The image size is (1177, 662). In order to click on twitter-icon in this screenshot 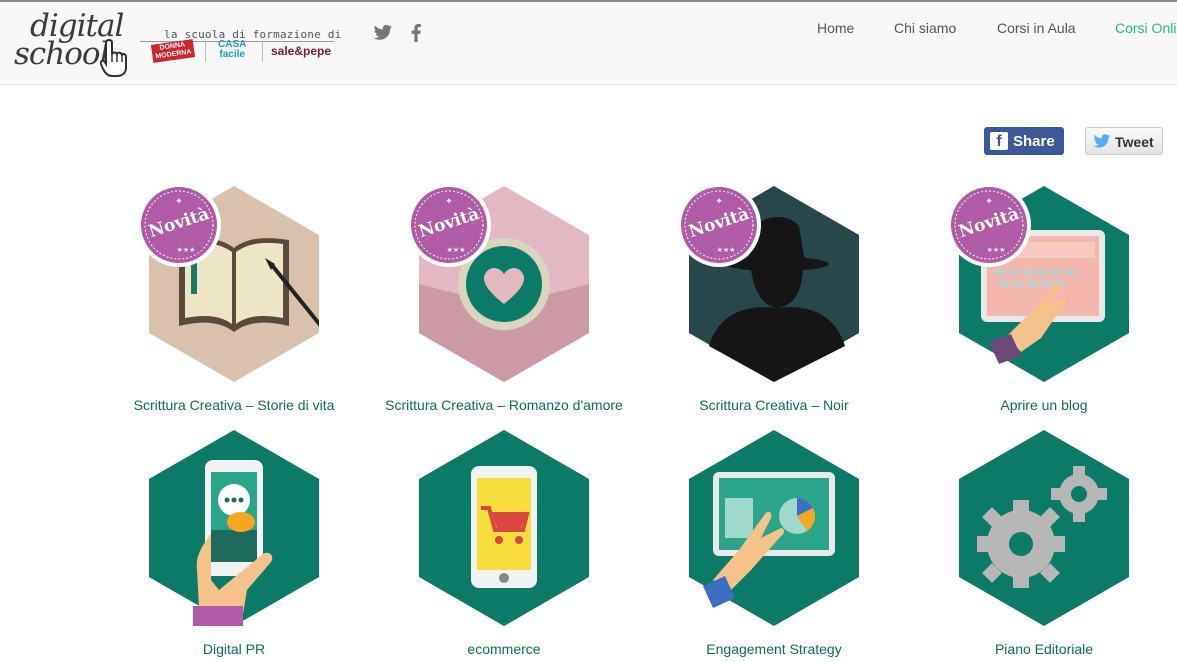, I will do `click(383, 35)`.